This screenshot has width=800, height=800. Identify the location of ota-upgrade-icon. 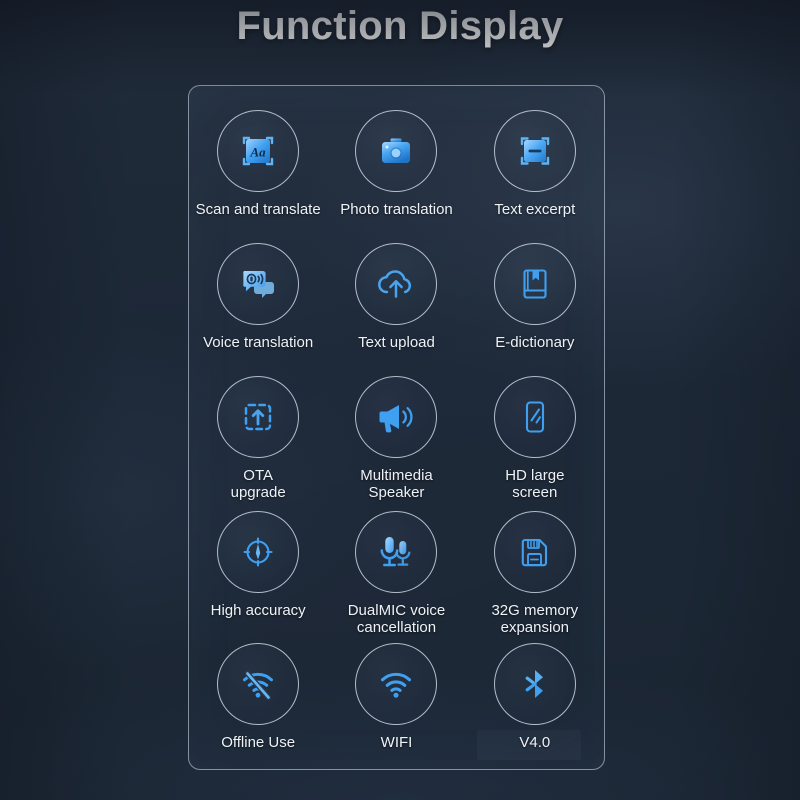
(258, 417).